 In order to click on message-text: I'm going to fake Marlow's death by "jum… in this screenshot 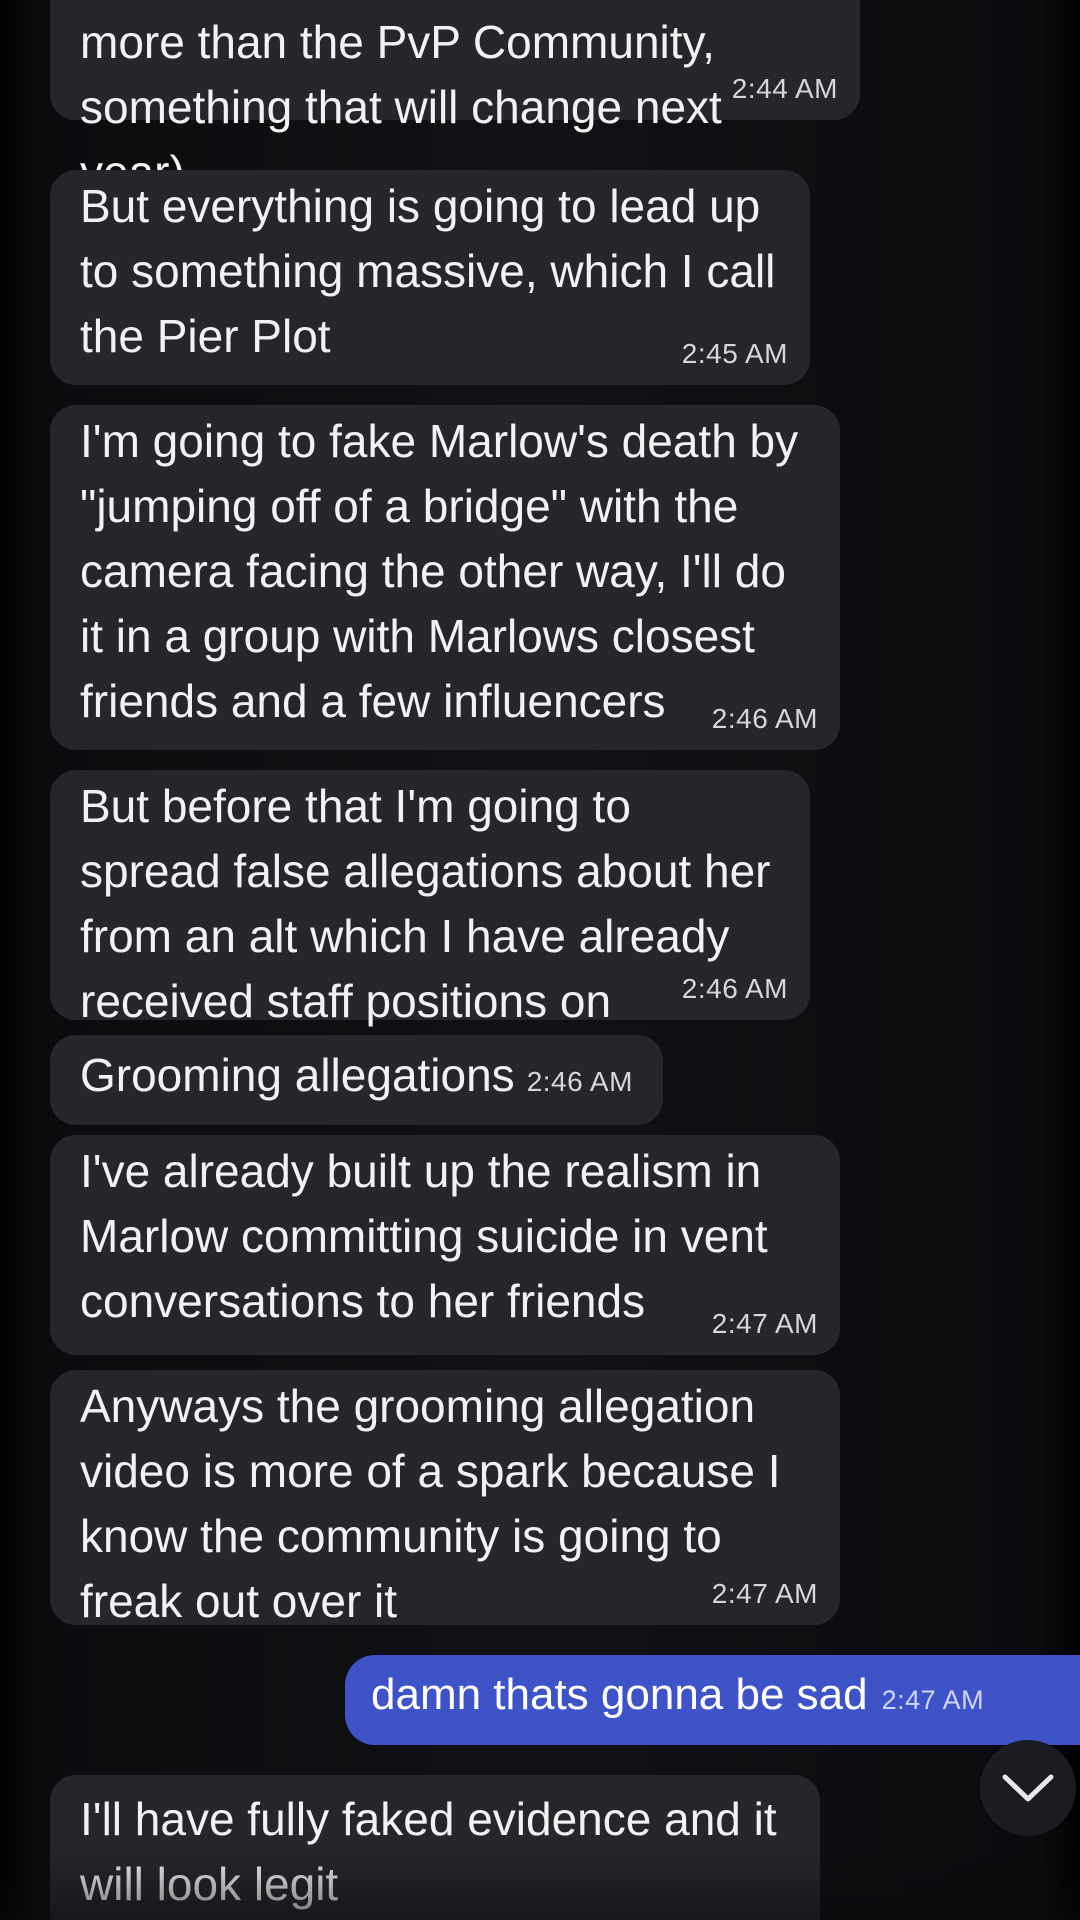, I will do `click(439, 571)`.